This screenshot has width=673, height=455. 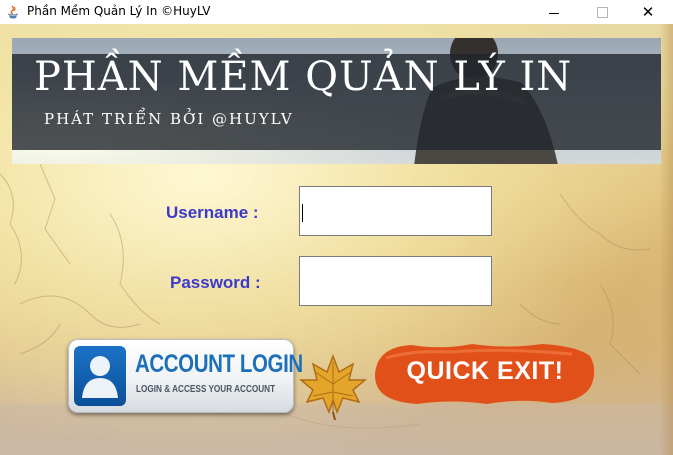 What do you see at coordinates (666, 239) in the screenshot?
I see `panel-edge-shade` at bounding box center [666, 239].